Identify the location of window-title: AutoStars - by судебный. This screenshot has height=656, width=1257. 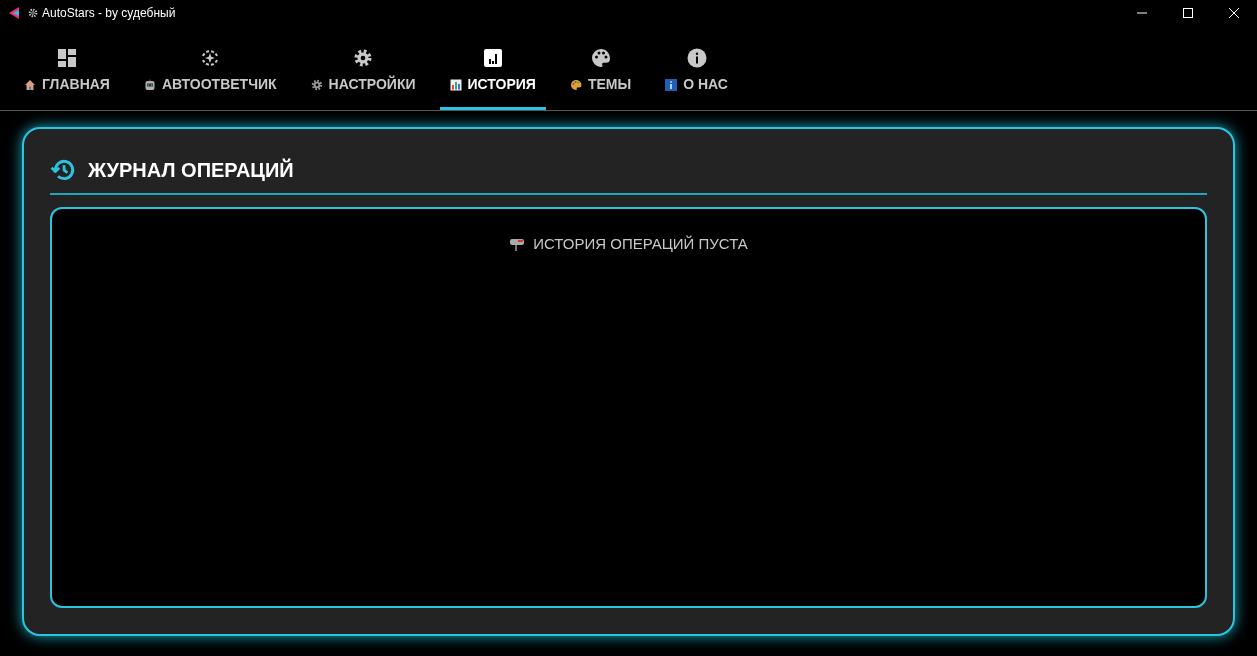
(109, 13).